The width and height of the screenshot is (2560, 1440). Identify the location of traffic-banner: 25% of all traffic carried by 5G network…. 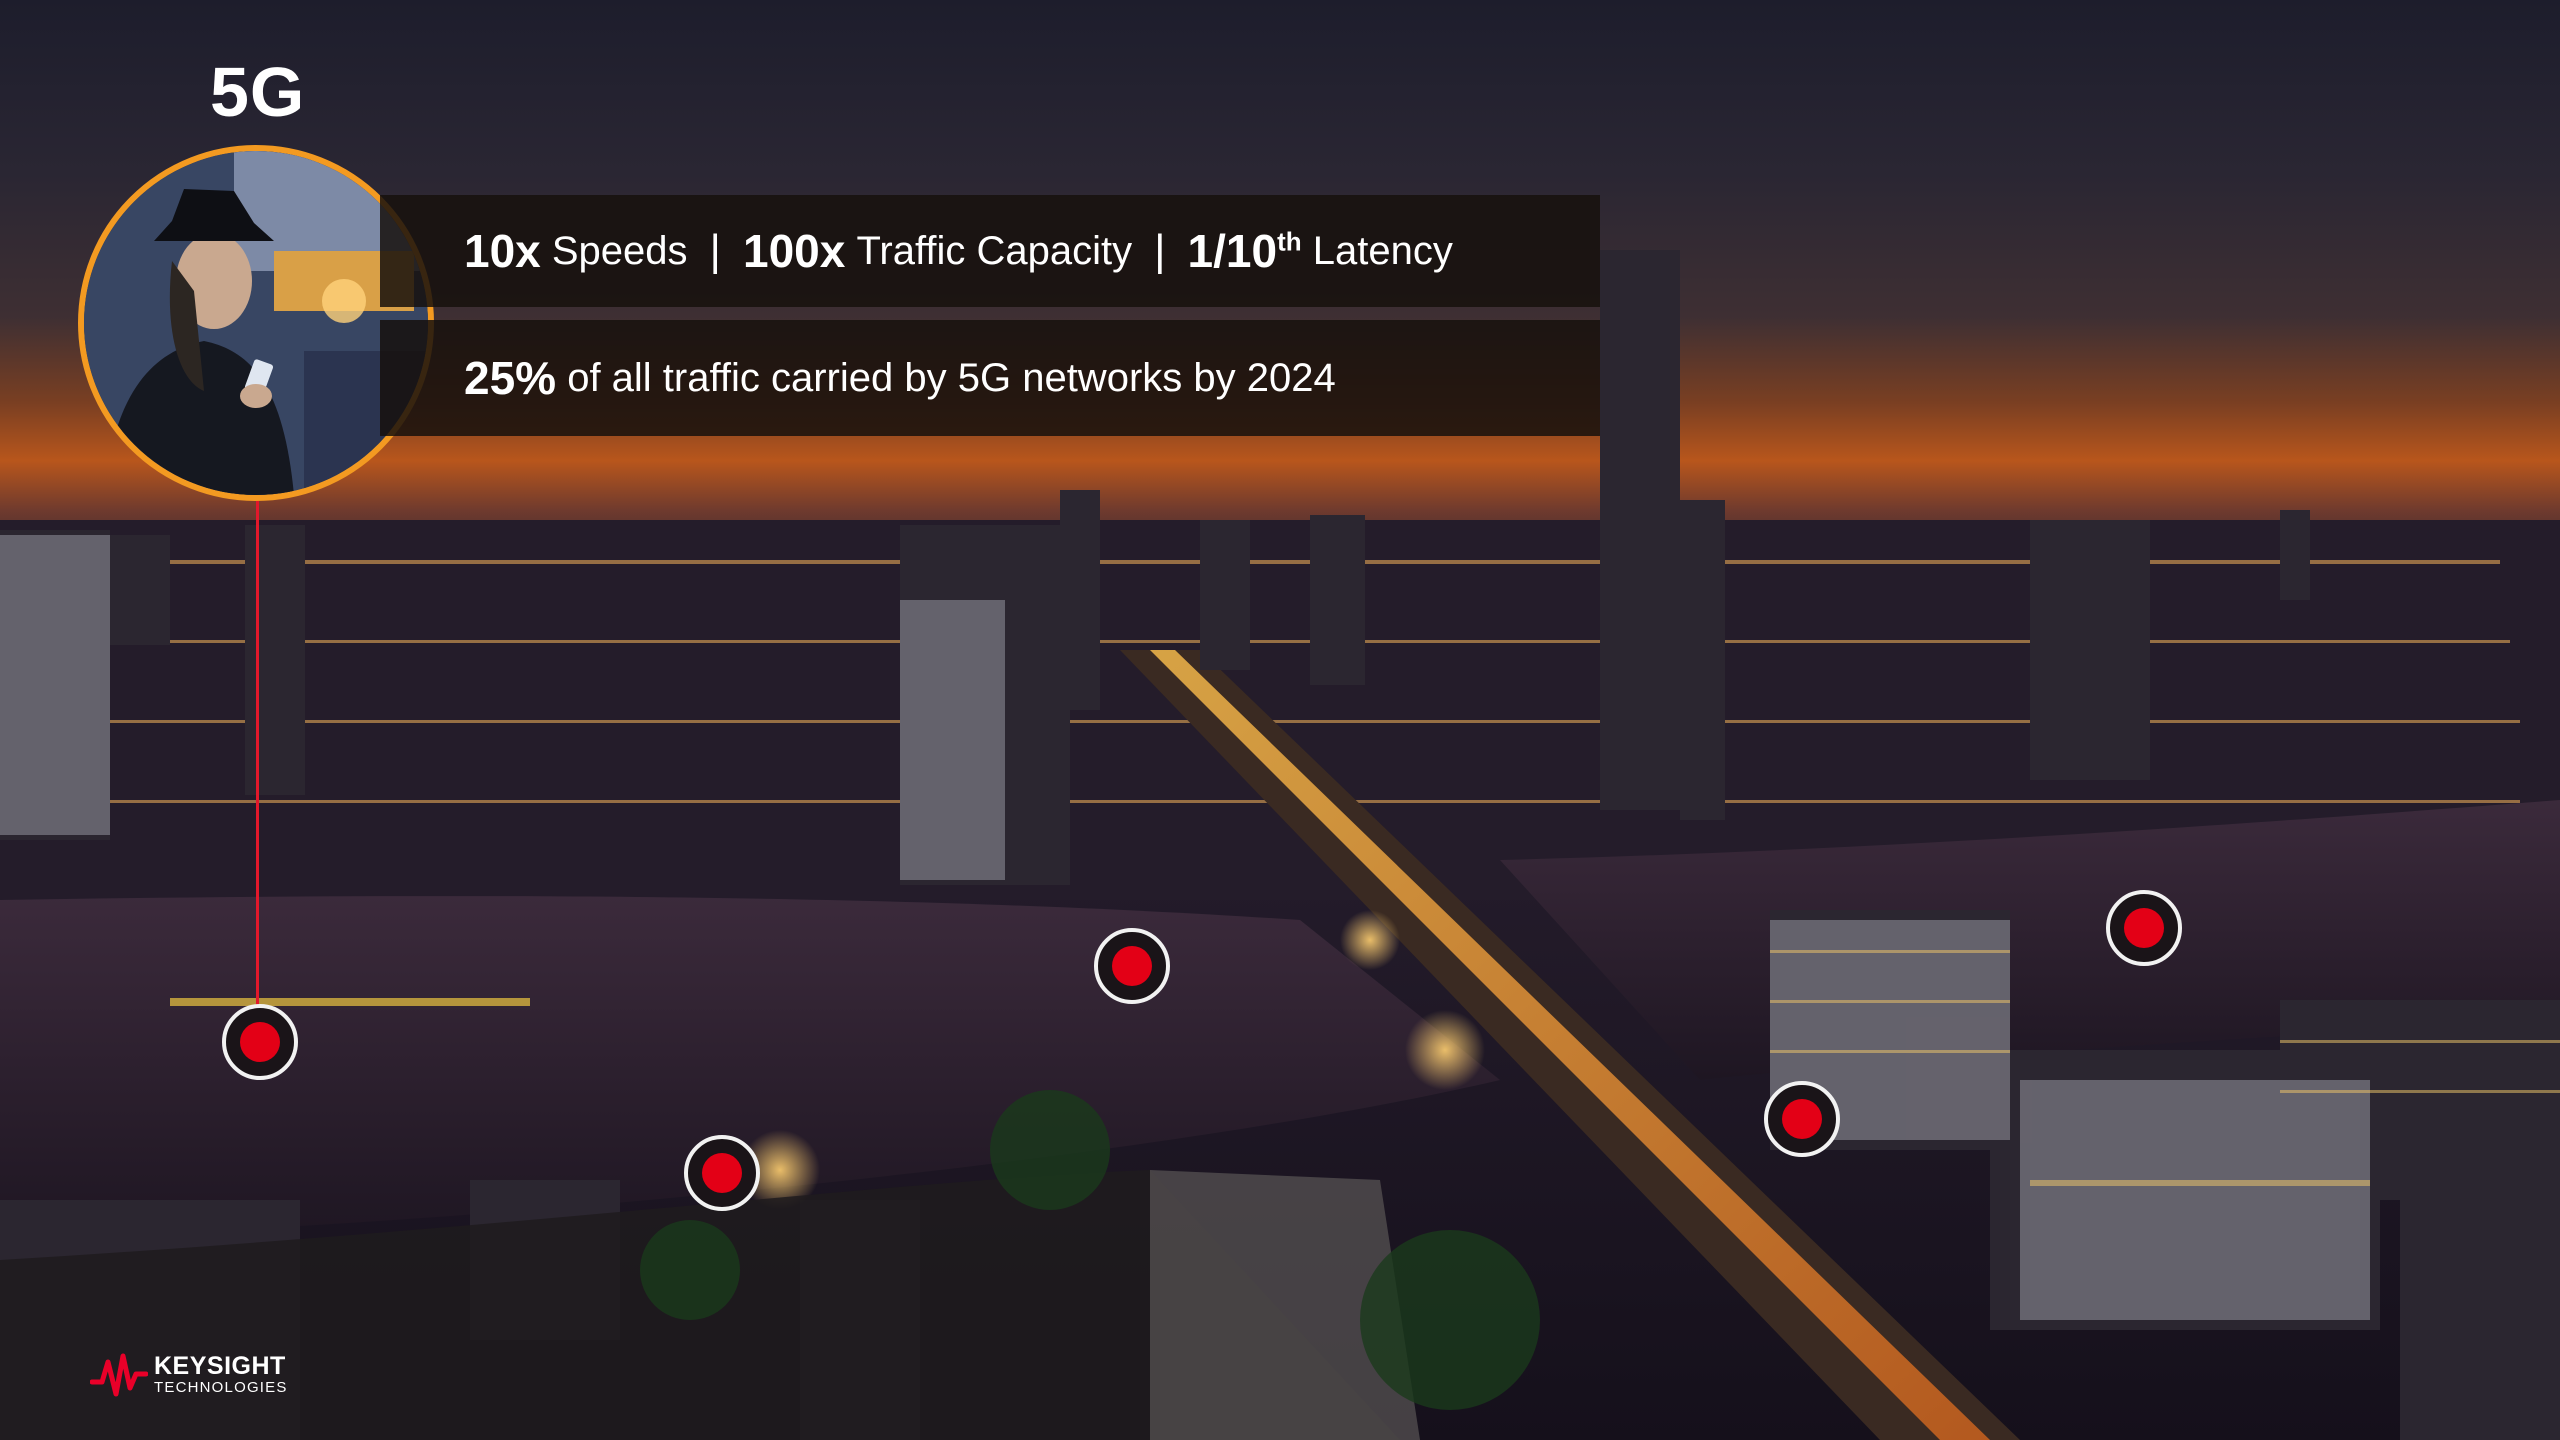
(990, 378).